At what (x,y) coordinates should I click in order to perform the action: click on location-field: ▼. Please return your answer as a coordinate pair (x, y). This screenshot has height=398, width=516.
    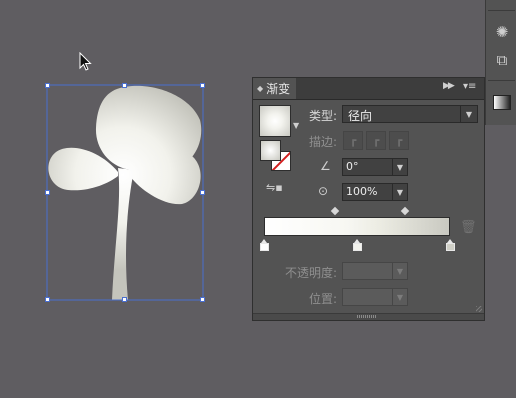
    Looking at the image, I should click on (375, 297).